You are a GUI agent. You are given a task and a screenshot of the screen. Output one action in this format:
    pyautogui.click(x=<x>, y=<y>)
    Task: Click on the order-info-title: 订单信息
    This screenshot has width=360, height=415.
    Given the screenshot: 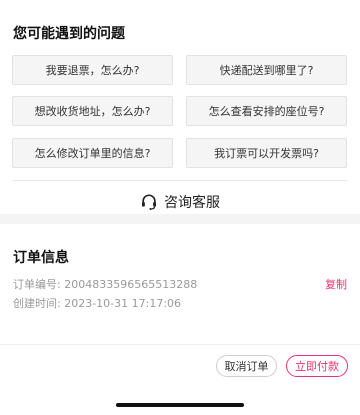 What is the action you would take?
    pyautogui.click(x=41, y=258)
    